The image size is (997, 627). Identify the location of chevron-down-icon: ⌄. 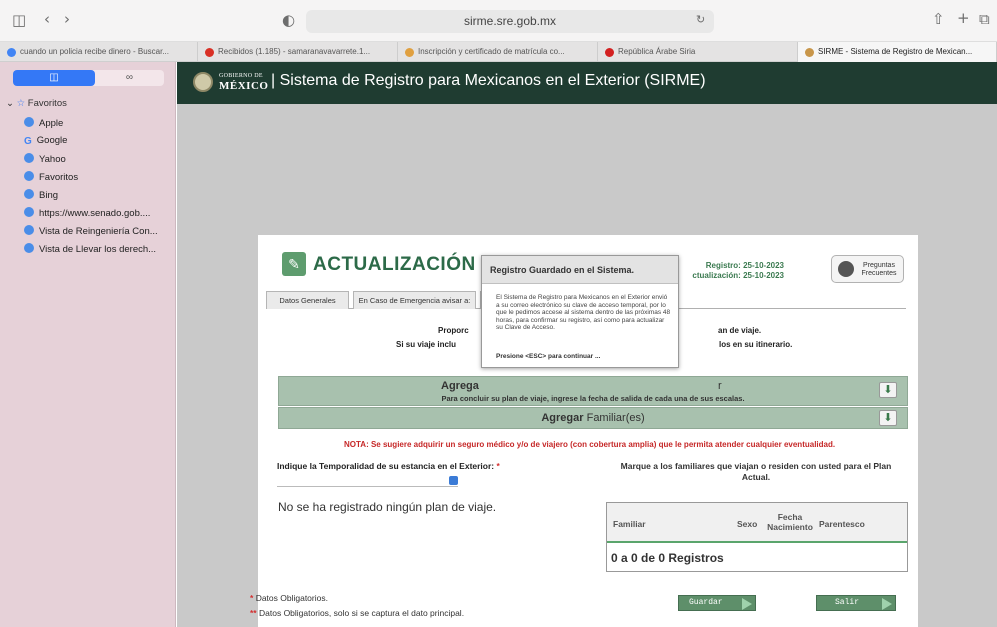
(10, 103).